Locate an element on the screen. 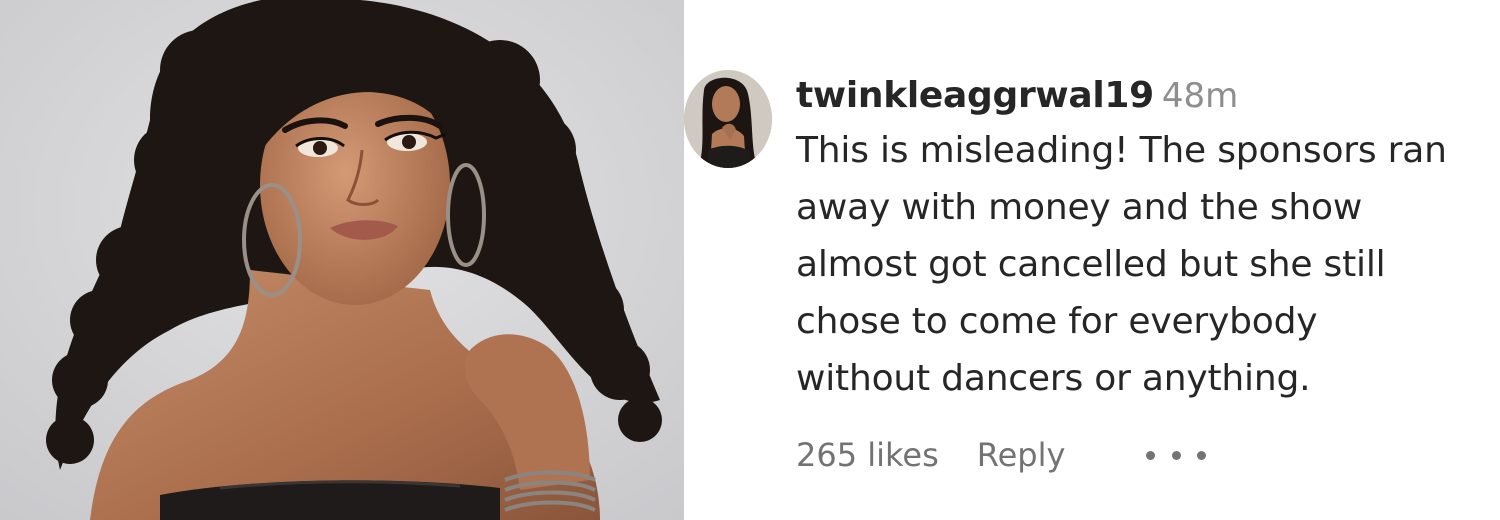 This screenshot has height=520, width=1500. comment-actions: 265 likes Reply is located at coordinates (1001, 455).